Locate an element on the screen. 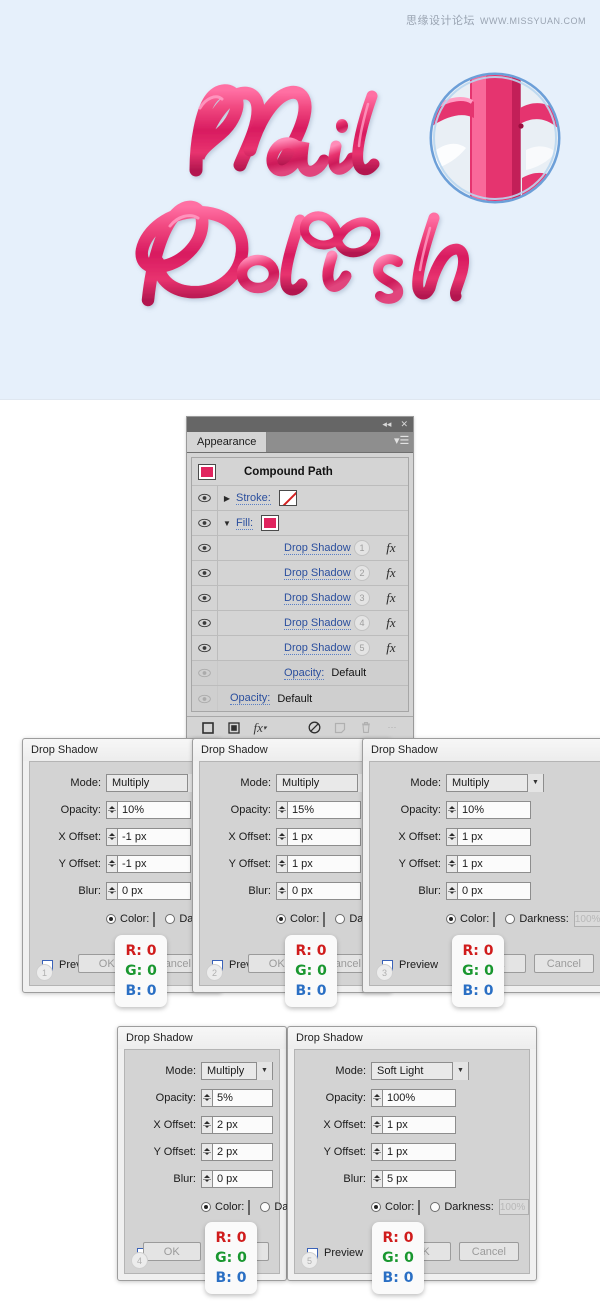 This screenshot has height=1315, width=600. mode-select: Soft Light ▼ is located at coordinates (420, 1070).